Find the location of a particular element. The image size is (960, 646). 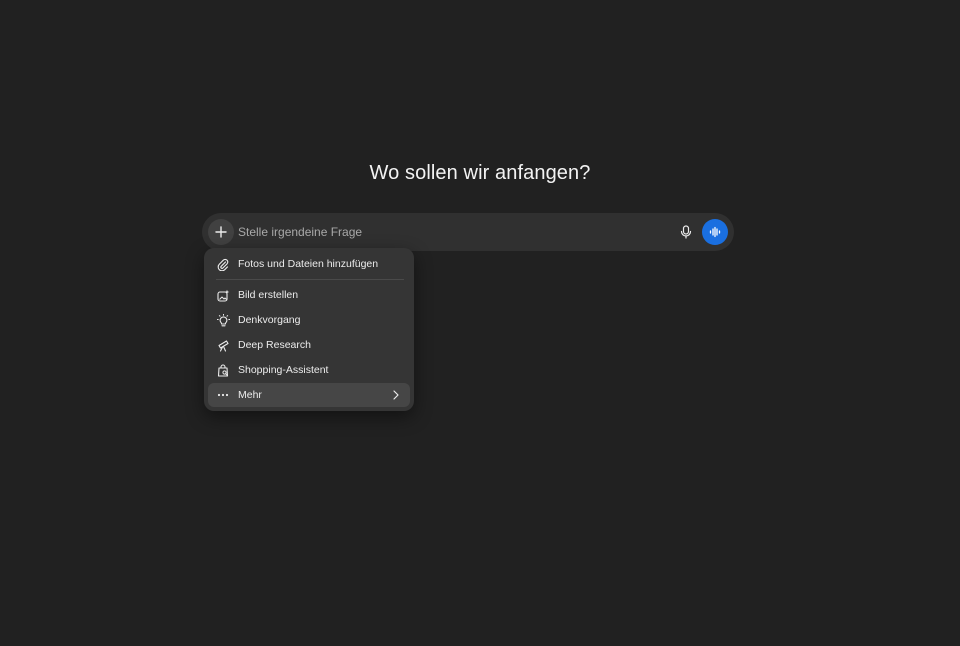

menu-item-add-files: Fotos und Dateien hinzufügen is located at coordinates (309, 264).